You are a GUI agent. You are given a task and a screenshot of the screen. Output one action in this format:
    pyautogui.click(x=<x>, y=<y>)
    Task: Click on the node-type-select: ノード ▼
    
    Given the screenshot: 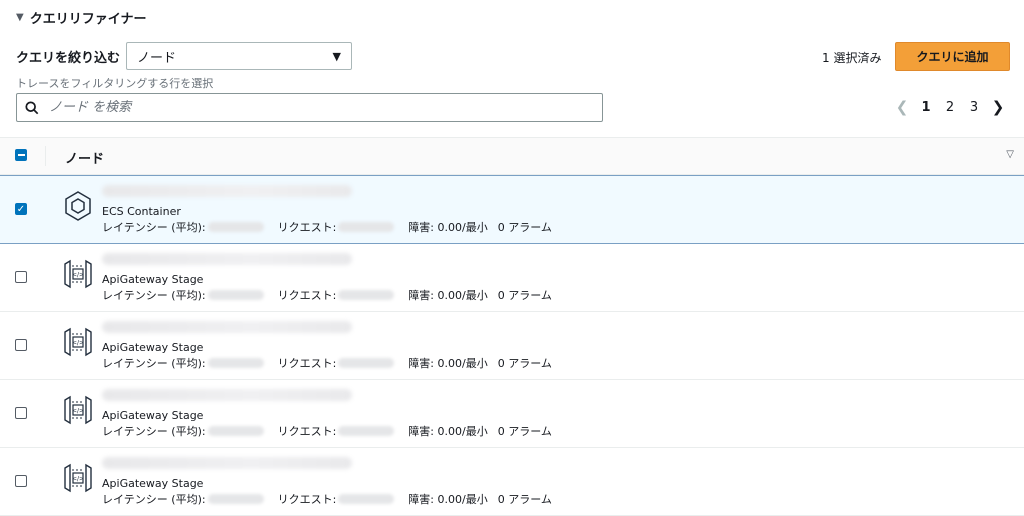 What is the action you would take?
    pyautogui.click(x=239, y=56)
    